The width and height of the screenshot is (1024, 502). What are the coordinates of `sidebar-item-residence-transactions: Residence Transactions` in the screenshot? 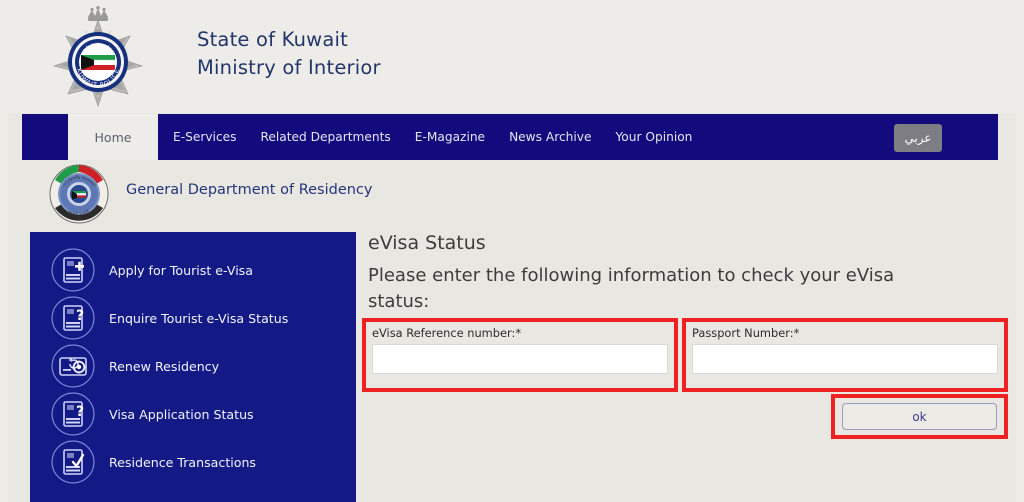 It's located at (193, 462).